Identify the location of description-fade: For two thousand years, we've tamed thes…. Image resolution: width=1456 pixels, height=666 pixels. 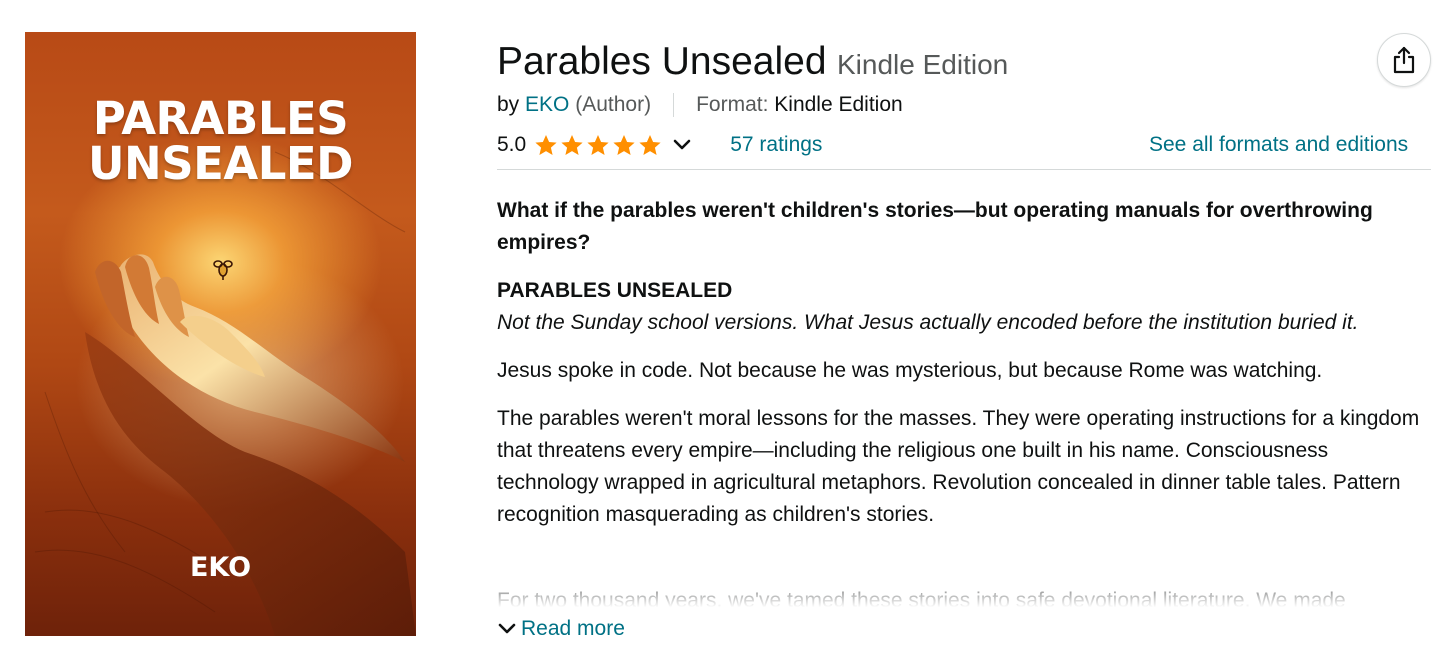
(964, 601).